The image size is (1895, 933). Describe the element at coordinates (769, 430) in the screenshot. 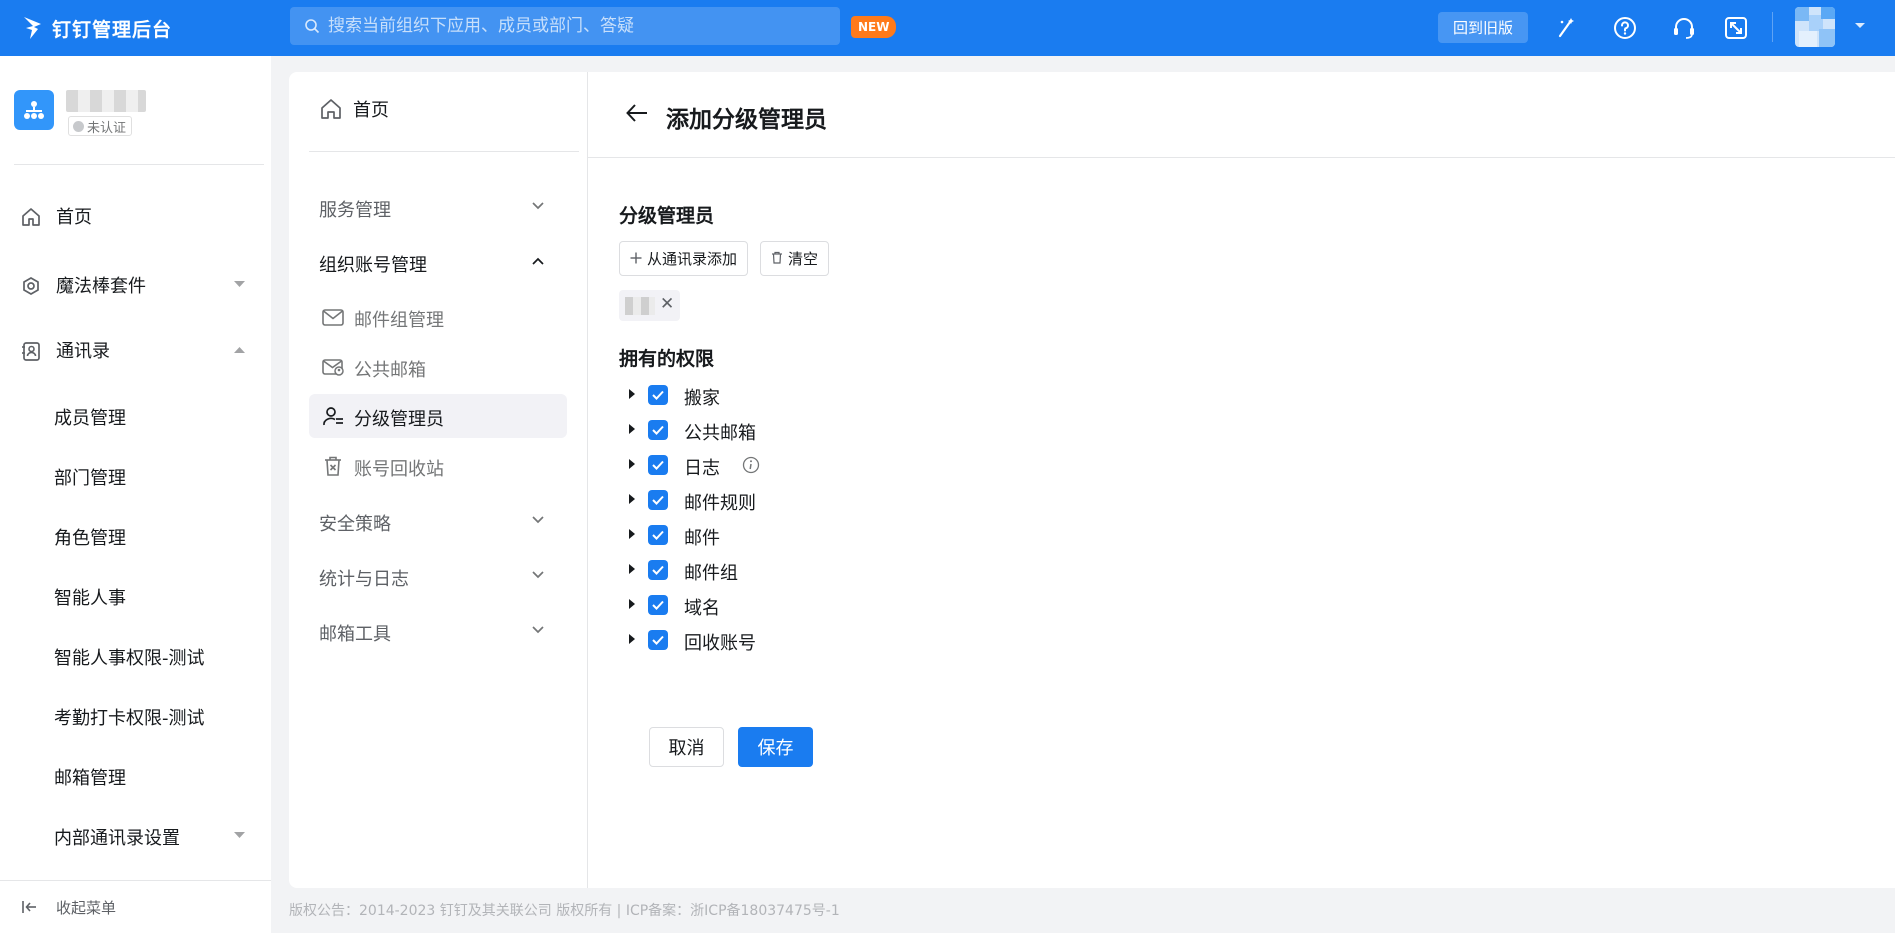

I see `permission-item-shared-mailbox: 公共邮箱` at that location.